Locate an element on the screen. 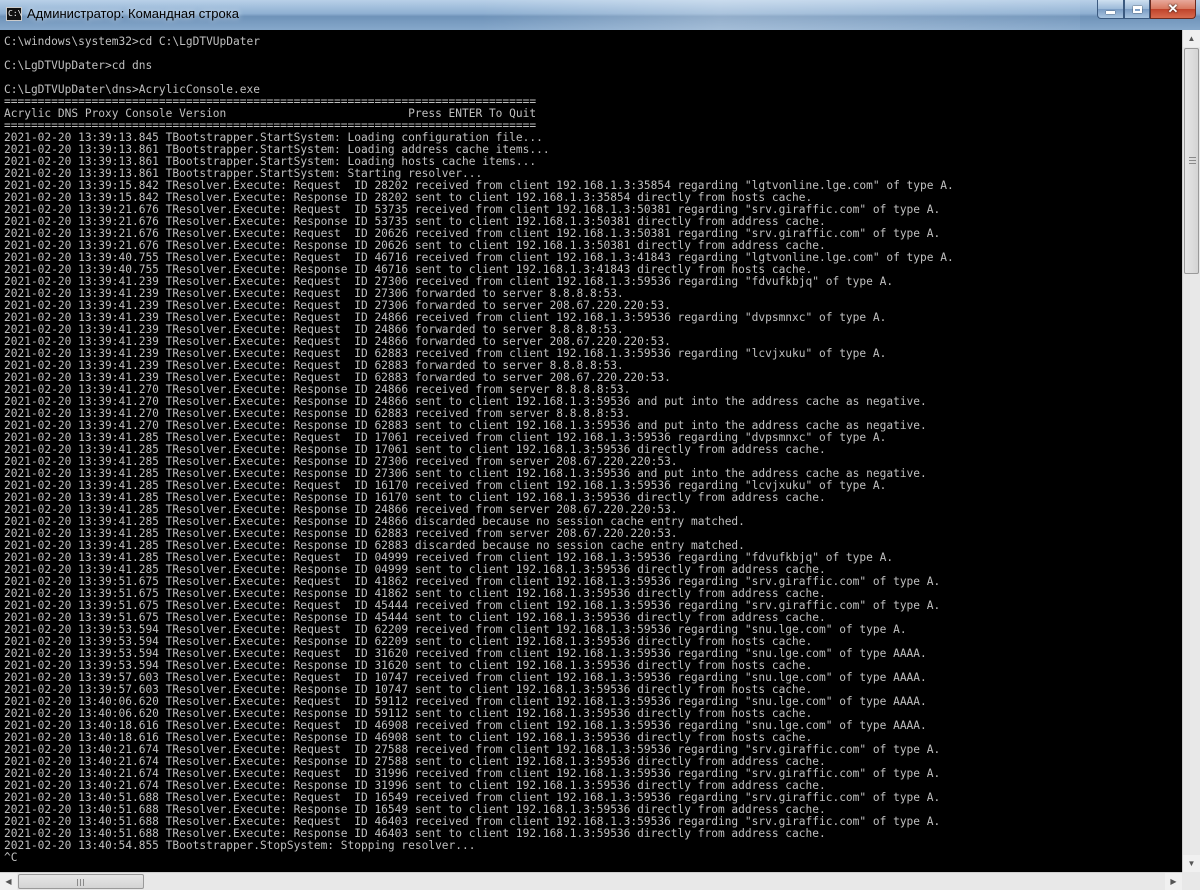 The height and width of the screenshot is (890, 1200). vertical-scroll-thumb is located at coordinates (1191, 161).